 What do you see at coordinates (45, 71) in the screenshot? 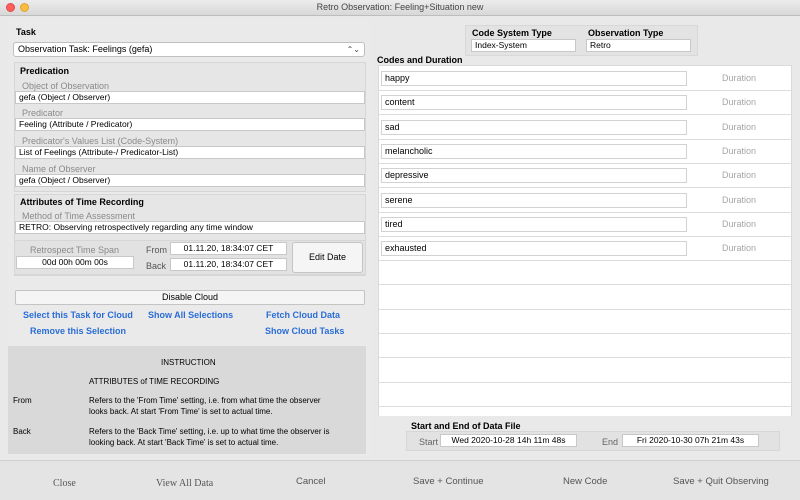
I see `predication-label: Predication` at bounding box center [45, 71].